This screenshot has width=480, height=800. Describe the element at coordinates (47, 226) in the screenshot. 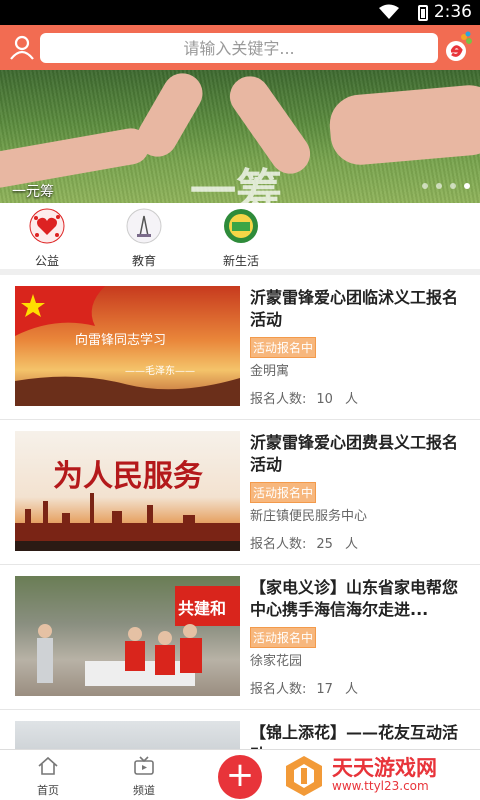

I see `heart-cluster-icon` at that location.